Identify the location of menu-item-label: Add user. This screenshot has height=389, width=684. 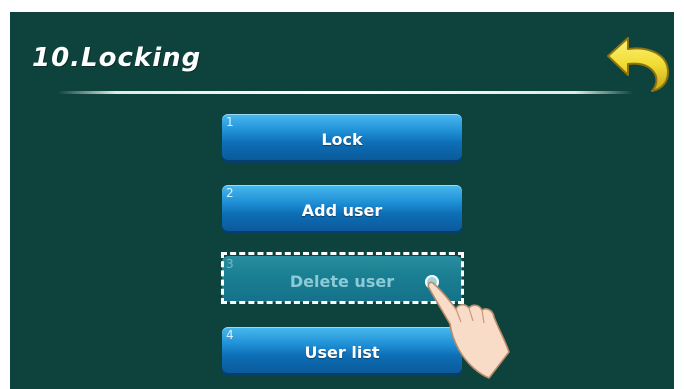
(342, 210).